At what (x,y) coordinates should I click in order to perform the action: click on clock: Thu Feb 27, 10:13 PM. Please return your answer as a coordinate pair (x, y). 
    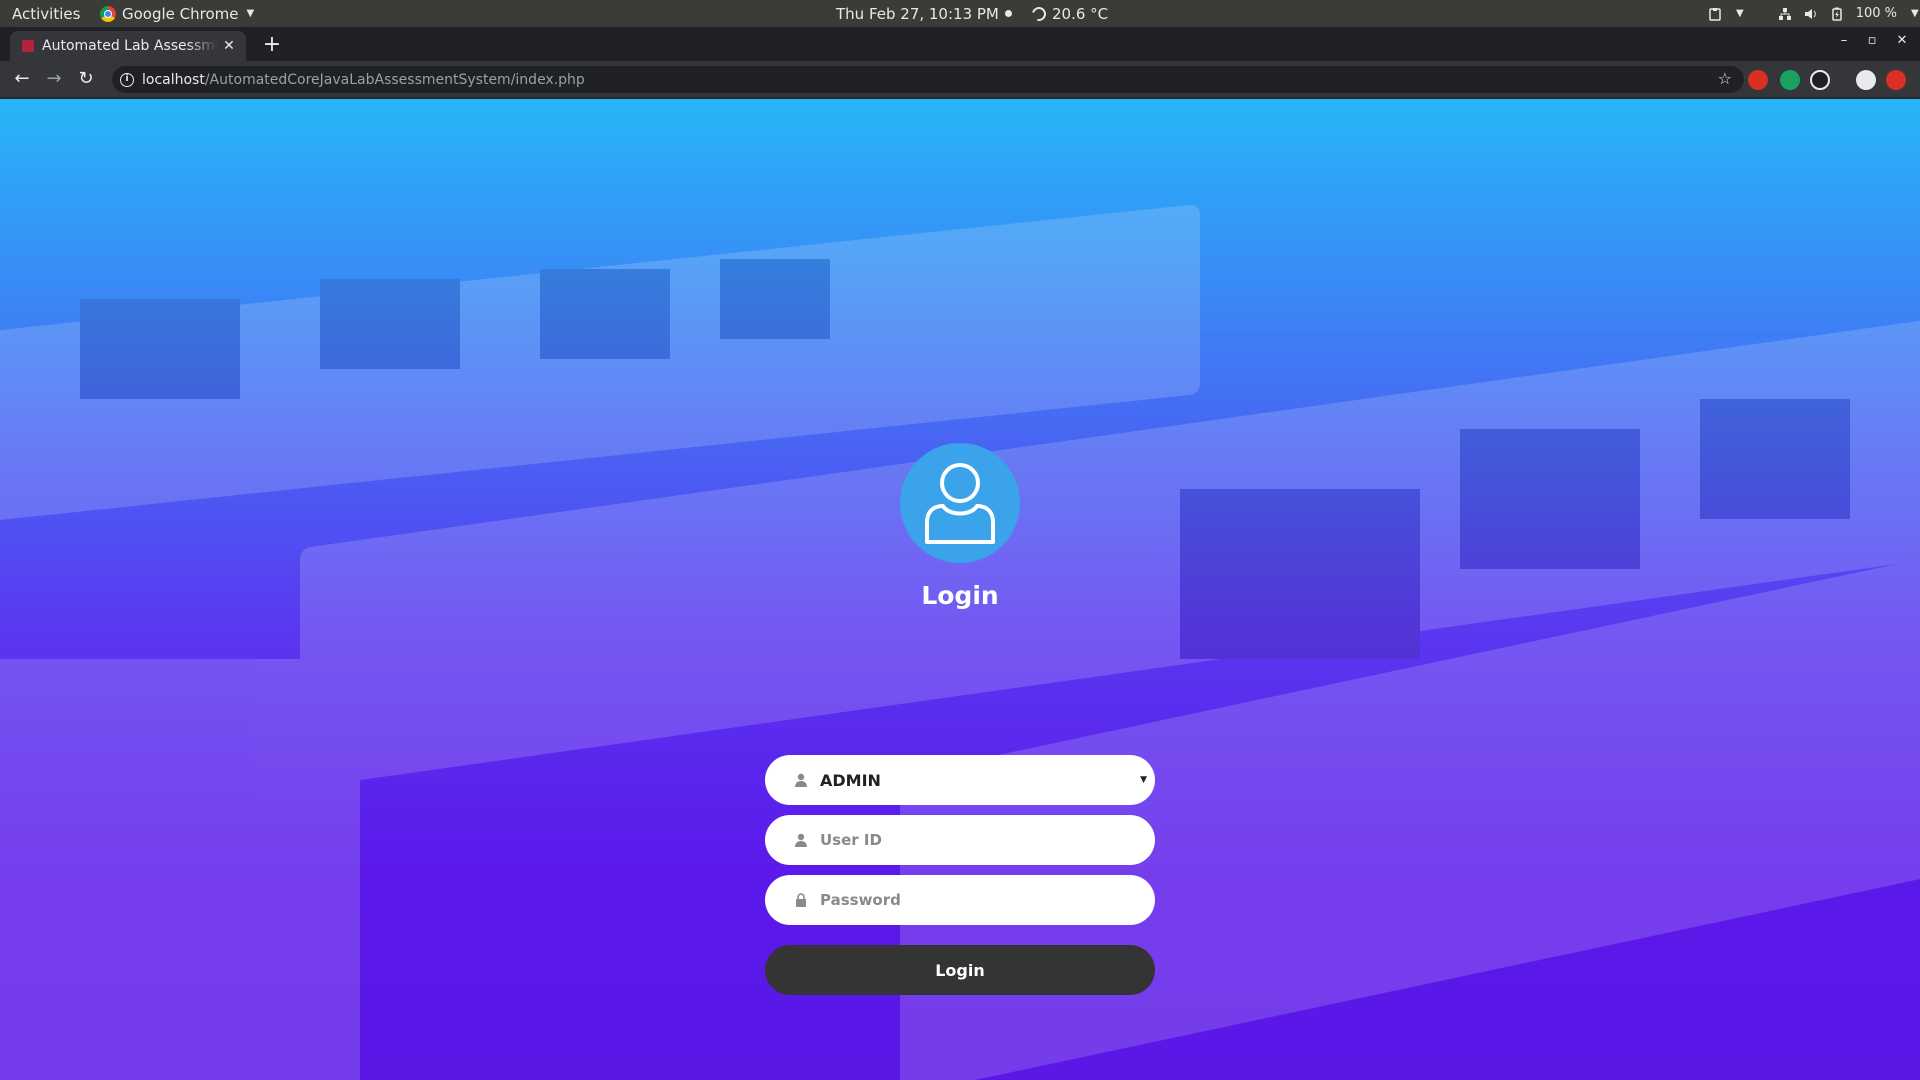
    Looking at the image, I should click on (924, 13).